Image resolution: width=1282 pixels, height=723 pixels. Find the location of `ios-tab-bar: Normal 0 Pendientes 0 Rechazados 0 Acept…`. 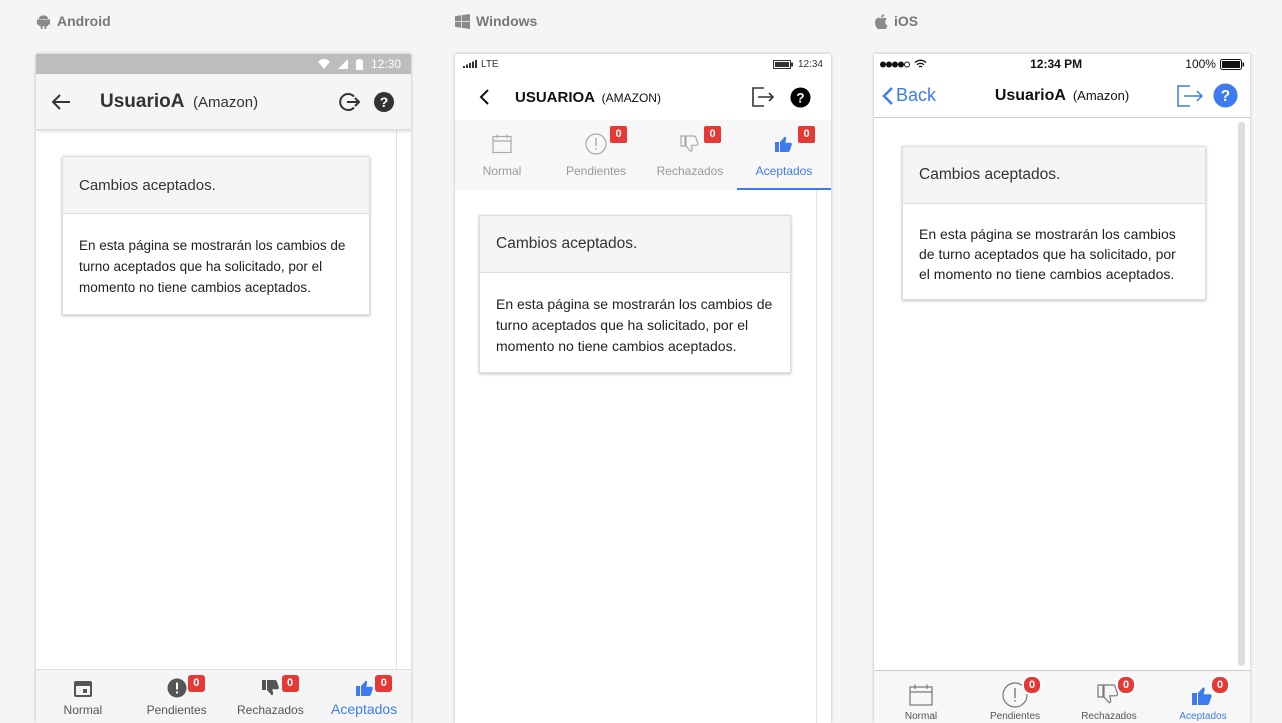

ios-tab-bar: Normal 0 Pendientes 0 Rechazados 0 Acept… is located at coordinates (1062, 696).